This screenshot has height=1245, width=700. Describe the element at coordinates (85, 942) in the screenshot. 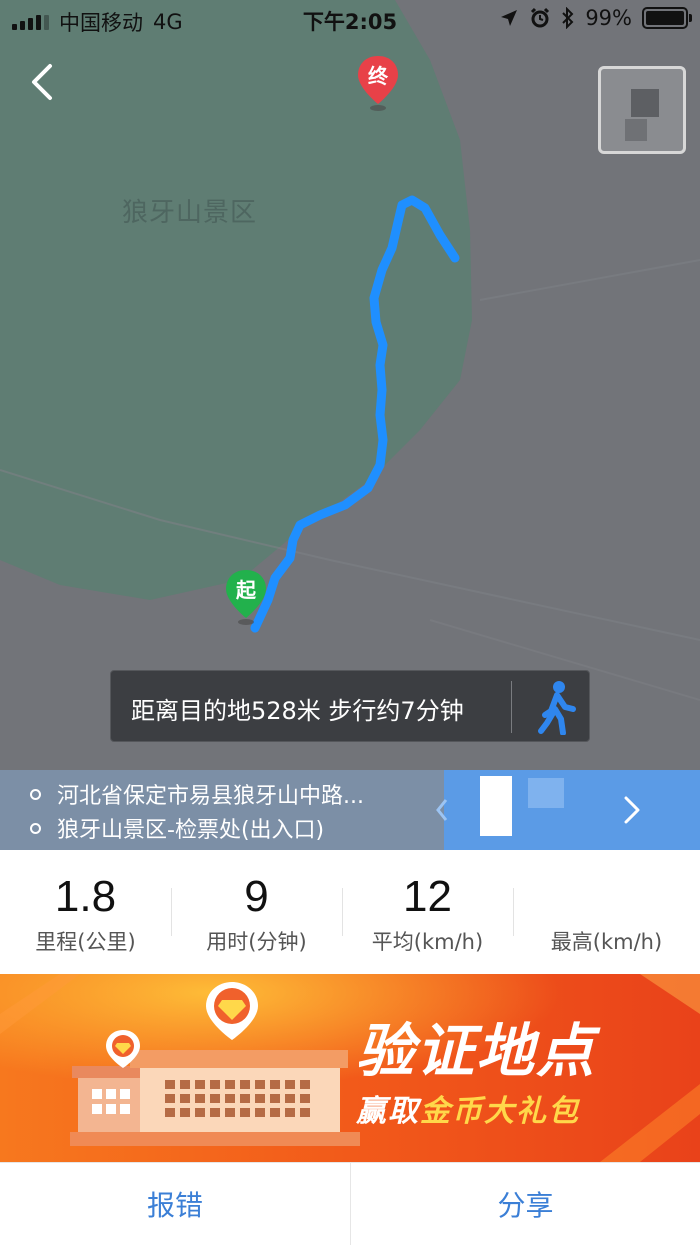

I see `stat-label: 里程(公里)` at that location.